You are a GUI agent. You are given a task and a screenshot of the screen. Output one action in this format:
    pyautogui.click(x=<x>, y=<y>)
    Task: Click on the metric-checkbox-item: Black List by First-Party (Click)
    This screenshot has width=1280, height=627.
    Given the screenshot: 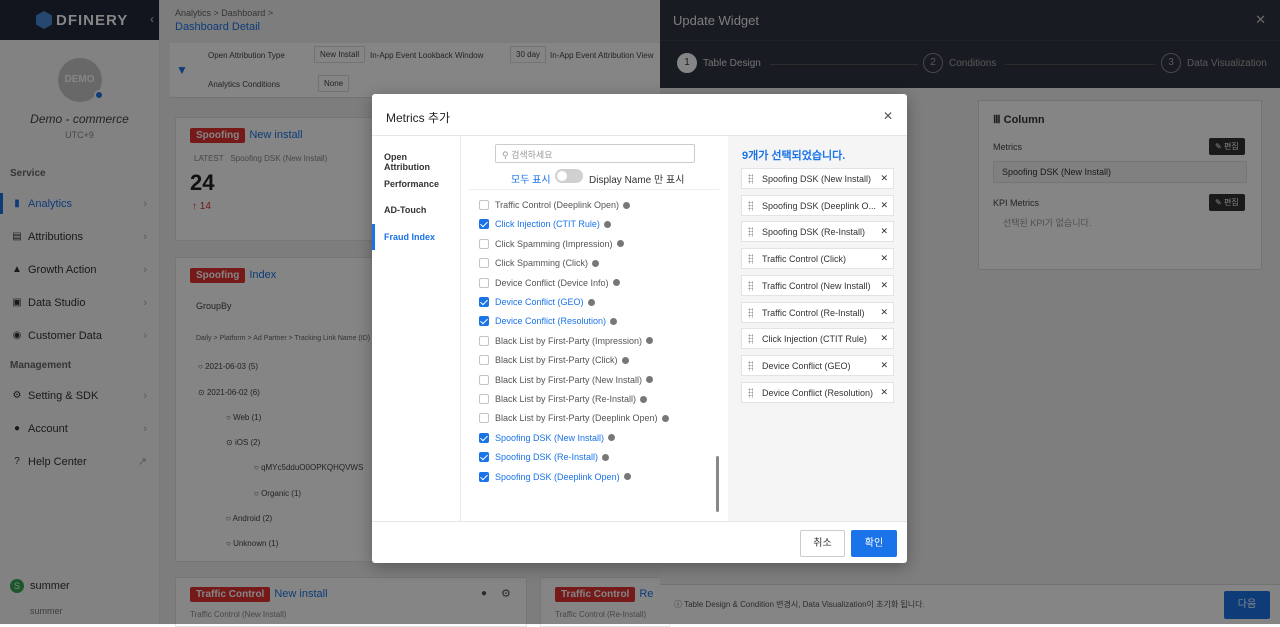 What is the action you would take?
    pyautogui.click(x=554, y=360)
    